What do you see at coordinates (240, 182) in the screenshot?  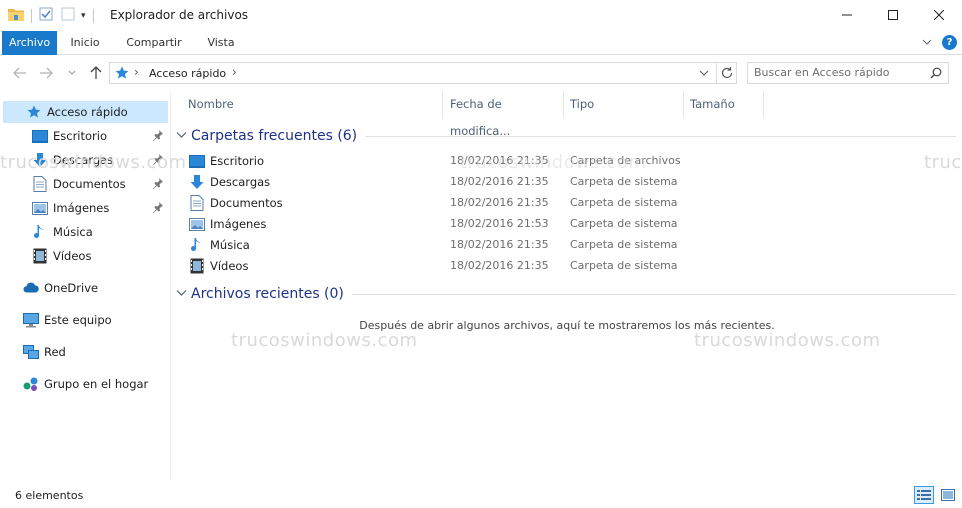 I see `item-name: Descargas` at bounding box center [240, 182].